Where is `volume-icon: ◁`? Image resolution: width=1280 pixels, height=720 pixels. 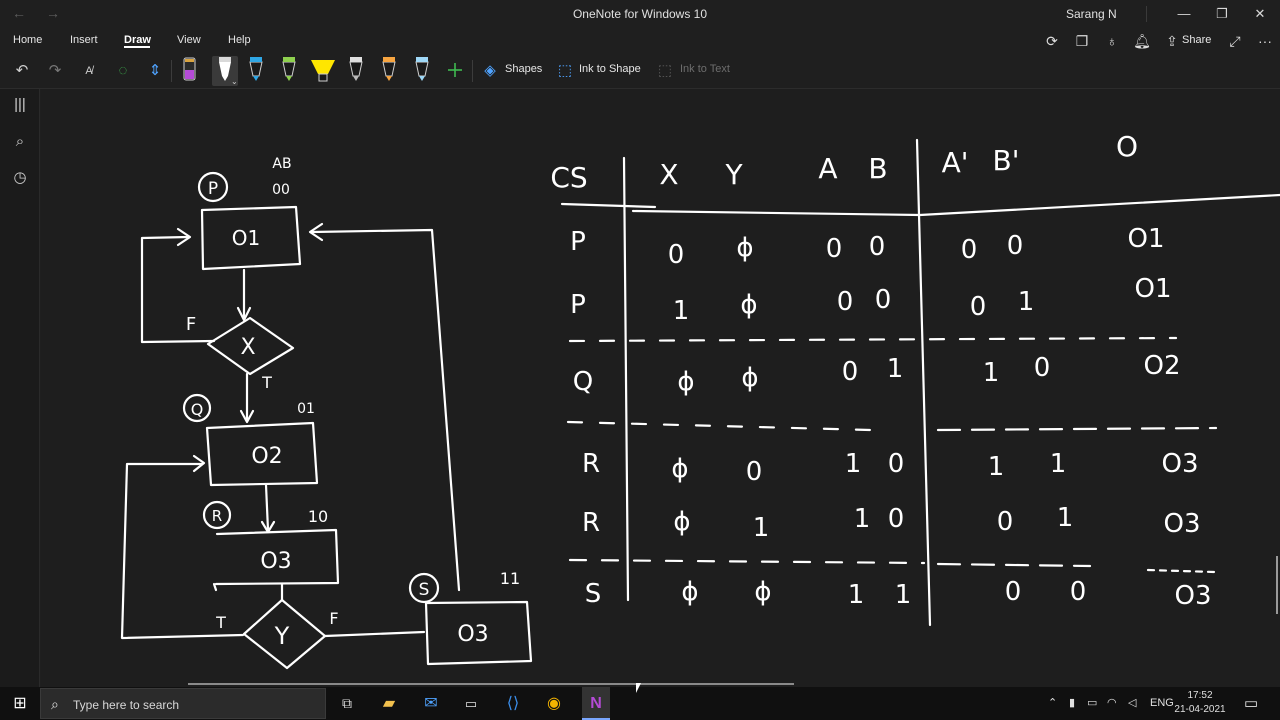
volume-icon: ◁ is located at coordinates (1132, 703).